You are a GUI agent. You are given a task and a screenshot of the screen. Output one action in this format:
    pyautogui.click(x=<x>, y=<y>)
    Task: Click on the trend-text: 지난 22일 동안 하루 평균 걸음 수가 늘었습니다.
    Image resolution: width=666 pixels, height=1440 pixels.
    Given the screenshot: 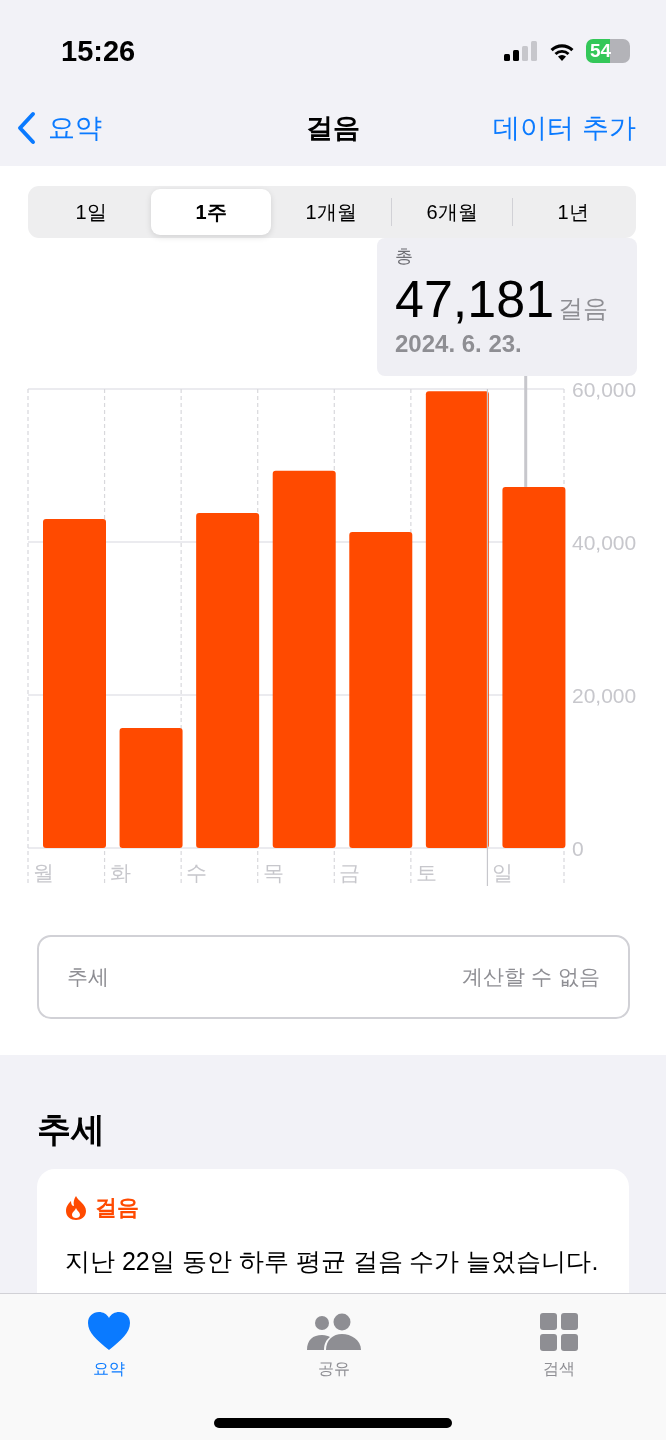 What is the action you would take?
    pyautogui.click(x=332, y=1261)
    